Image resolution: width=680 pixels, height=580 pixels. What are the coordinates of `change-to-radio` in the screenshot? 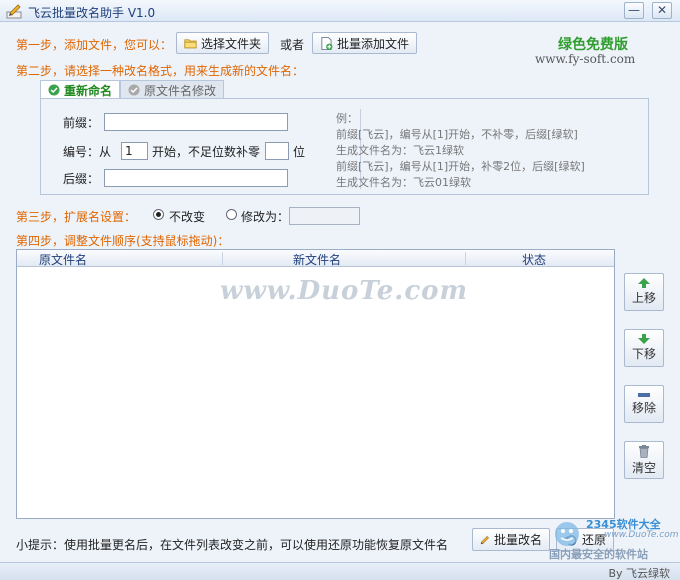 It's located at (231, 214).